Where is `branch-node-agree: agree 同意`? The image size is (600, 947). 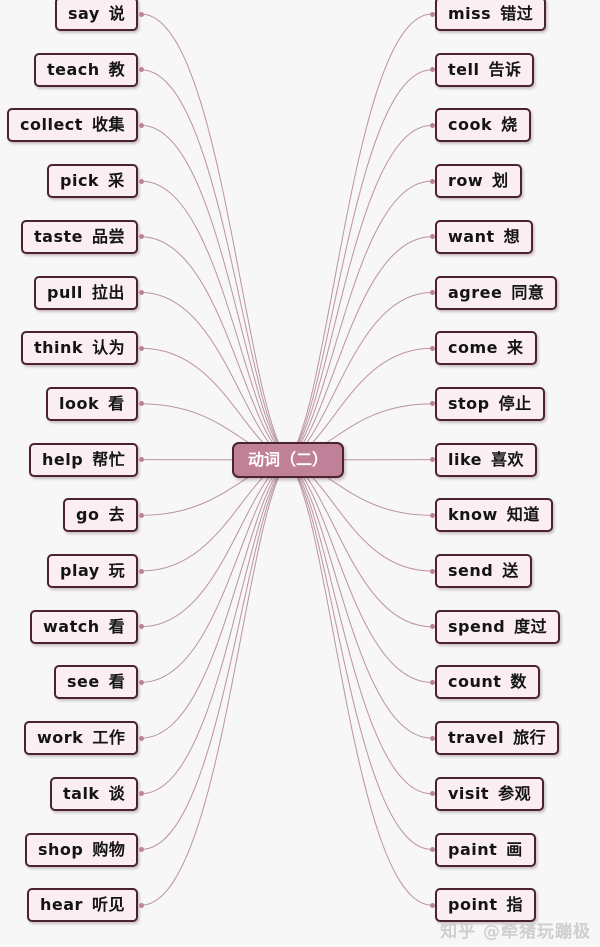
branch-node-agree: agree 同意 is located at coordinates (496, 292).